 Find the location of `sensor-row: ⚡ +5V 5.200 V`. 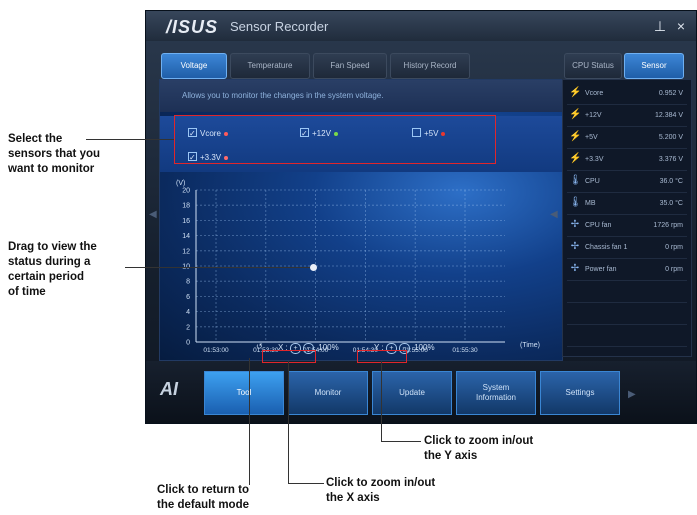

sensor-row: ⚡ +5V 5.200 V is located at coordinates (627, 138).